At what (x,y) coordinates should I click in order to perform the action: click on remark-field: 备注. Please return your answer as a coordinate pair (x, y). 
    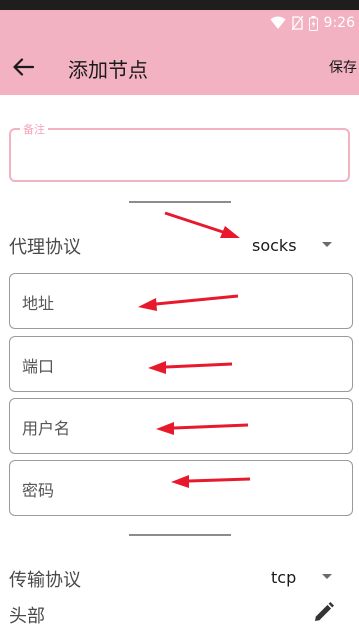
    Looking at the image, I should click on (179, 151).